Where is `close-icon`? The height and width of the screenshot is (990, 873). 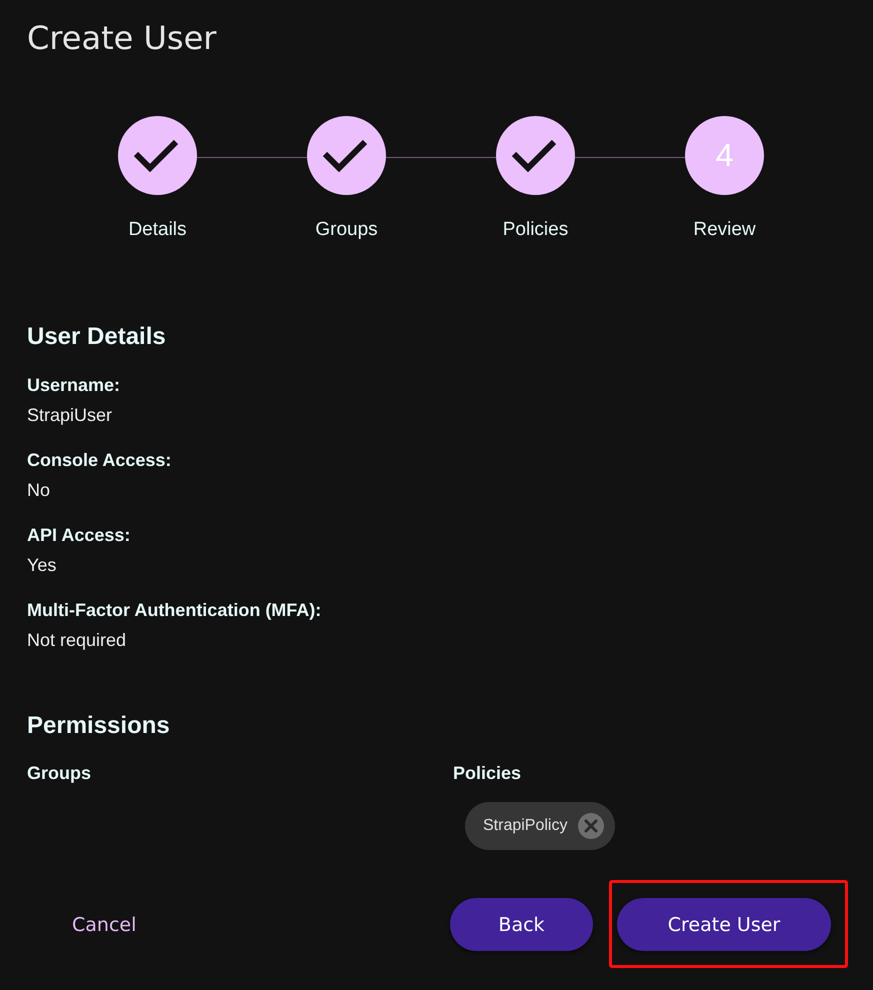
close-icon is located at coordinates (591, 826).